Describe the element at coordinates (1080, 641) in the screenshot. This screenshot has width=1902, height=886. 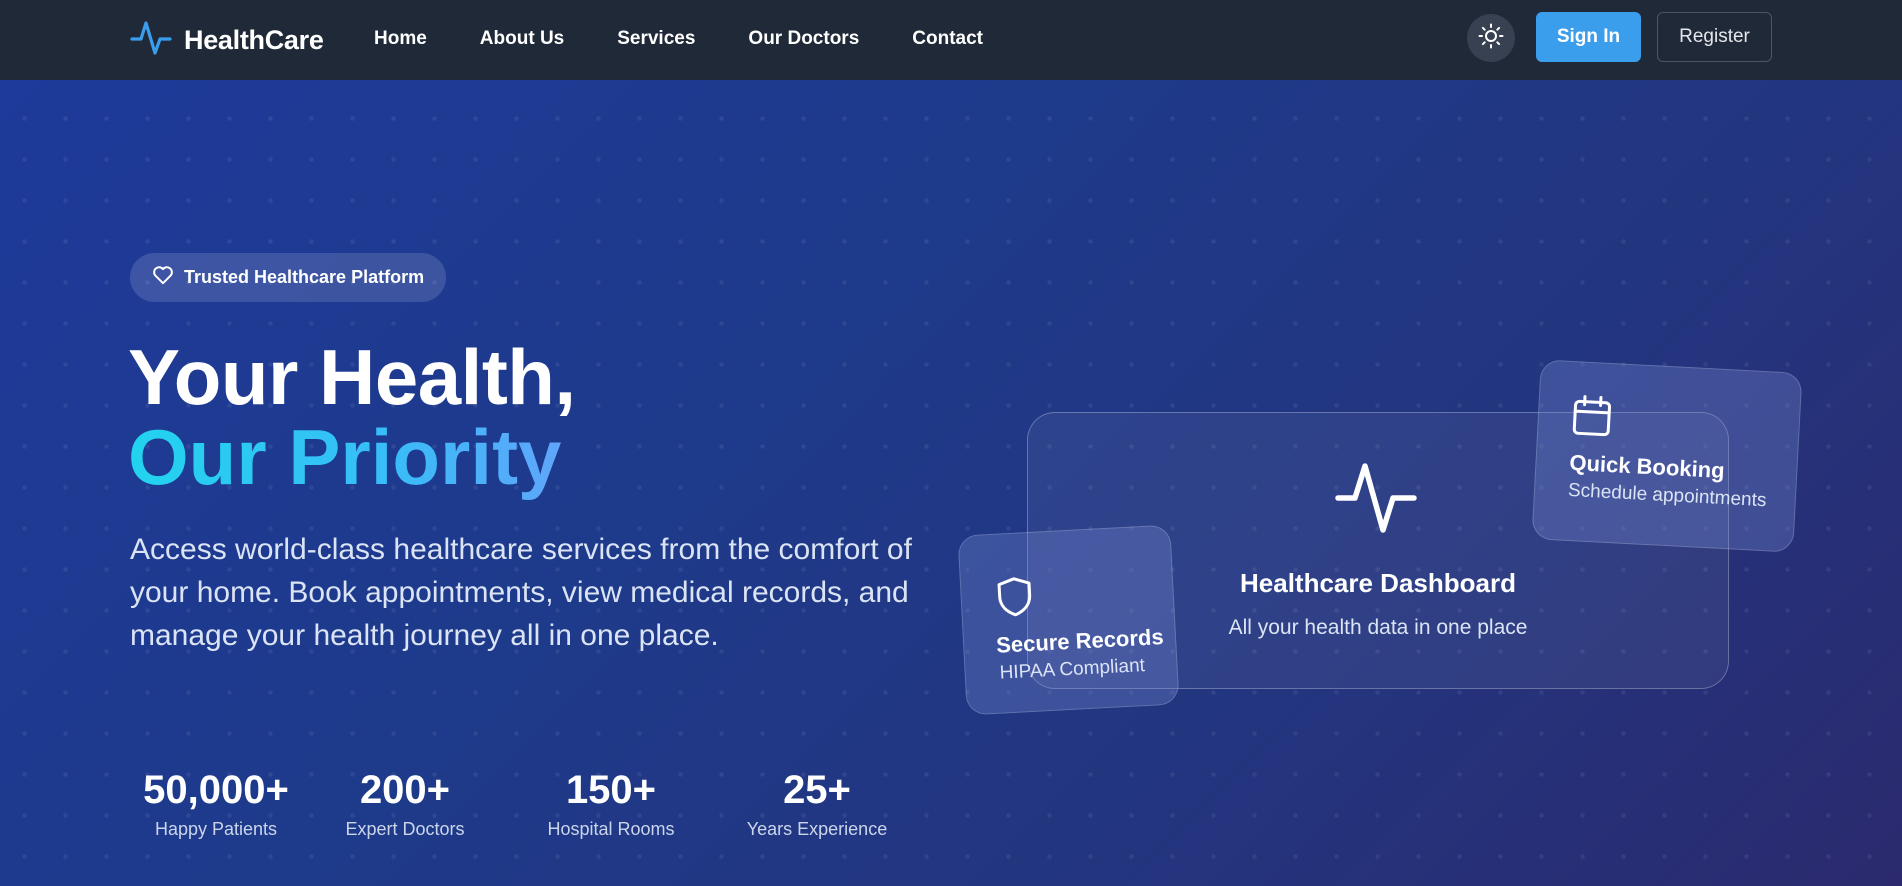
I see `secure-records-title: Secure Records` at that location.